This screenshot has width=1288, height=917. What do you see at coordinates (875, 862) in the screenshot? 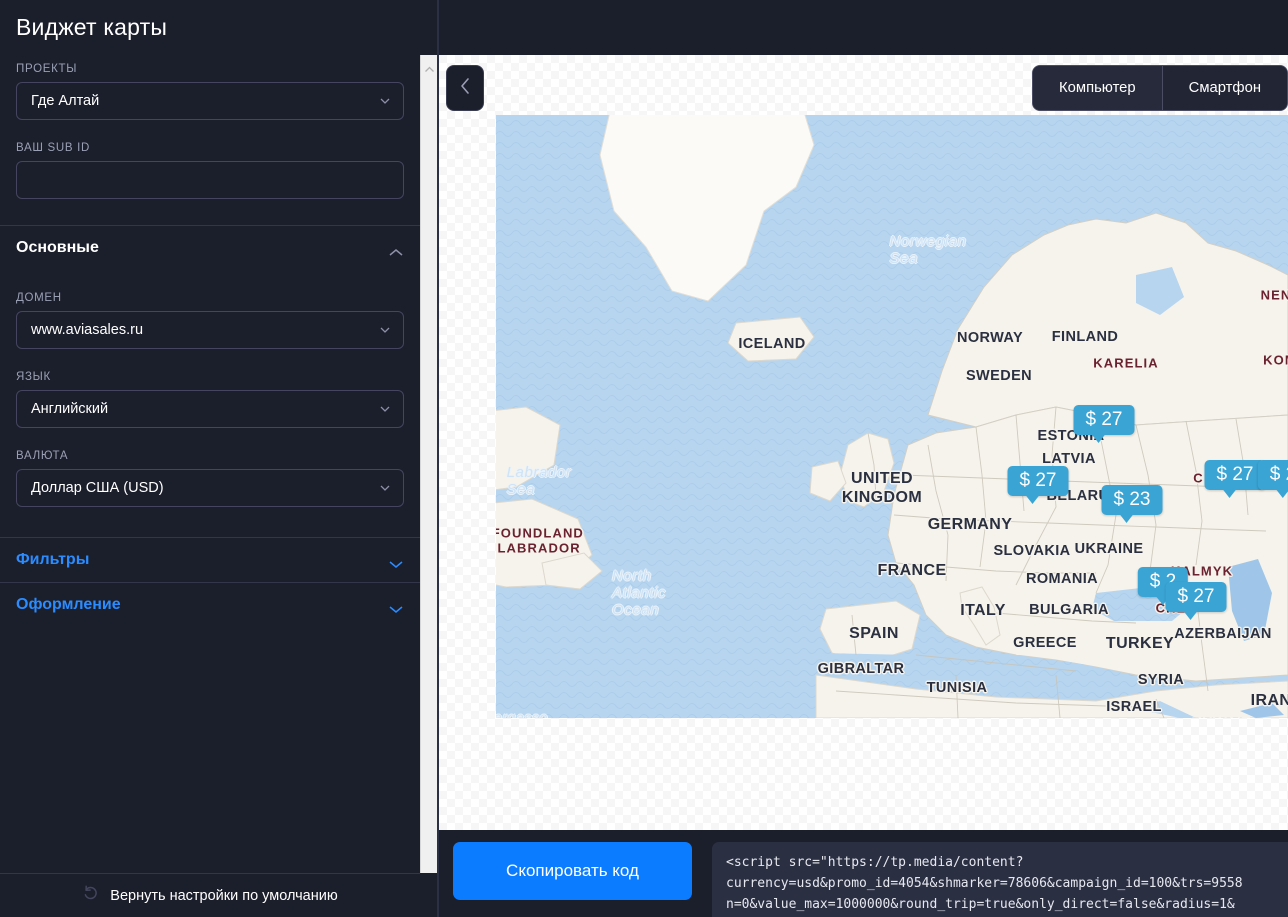
I see `code-line: <script src="https://tp.media/content?` at bounding box center [875, 862].